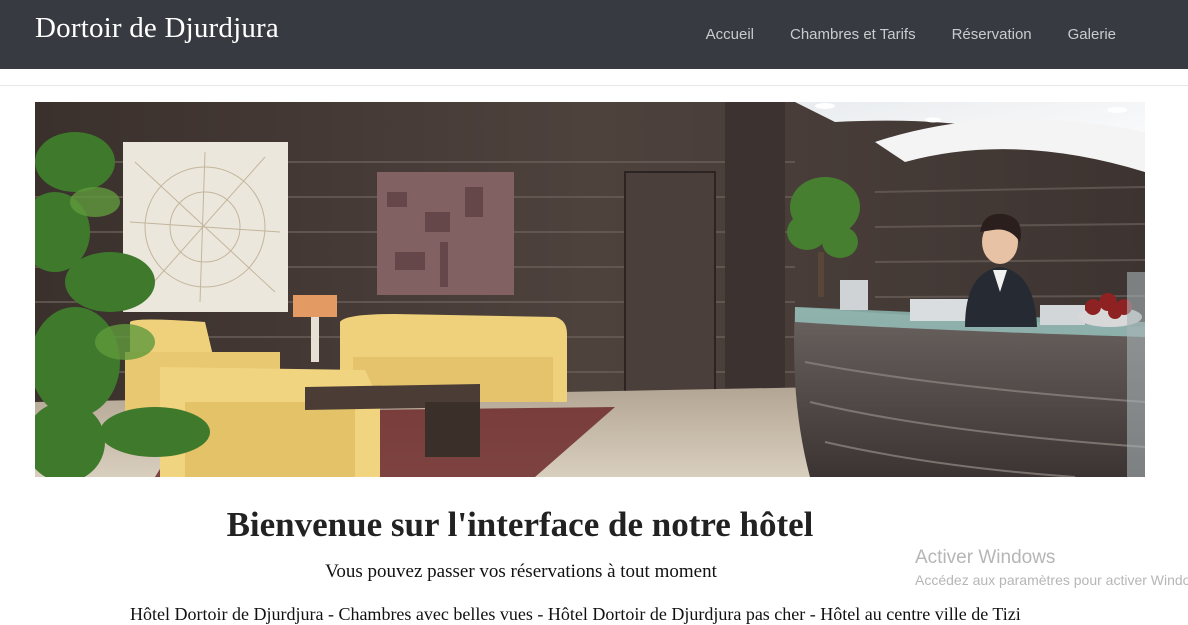 This screenshot has width=1188, height=625. What do you see at coordinates (853, 34) in the screenshot?
I see `nav-link-chambres-tarifs: Chambres et Tarifs` at bounding box center [853, 34].